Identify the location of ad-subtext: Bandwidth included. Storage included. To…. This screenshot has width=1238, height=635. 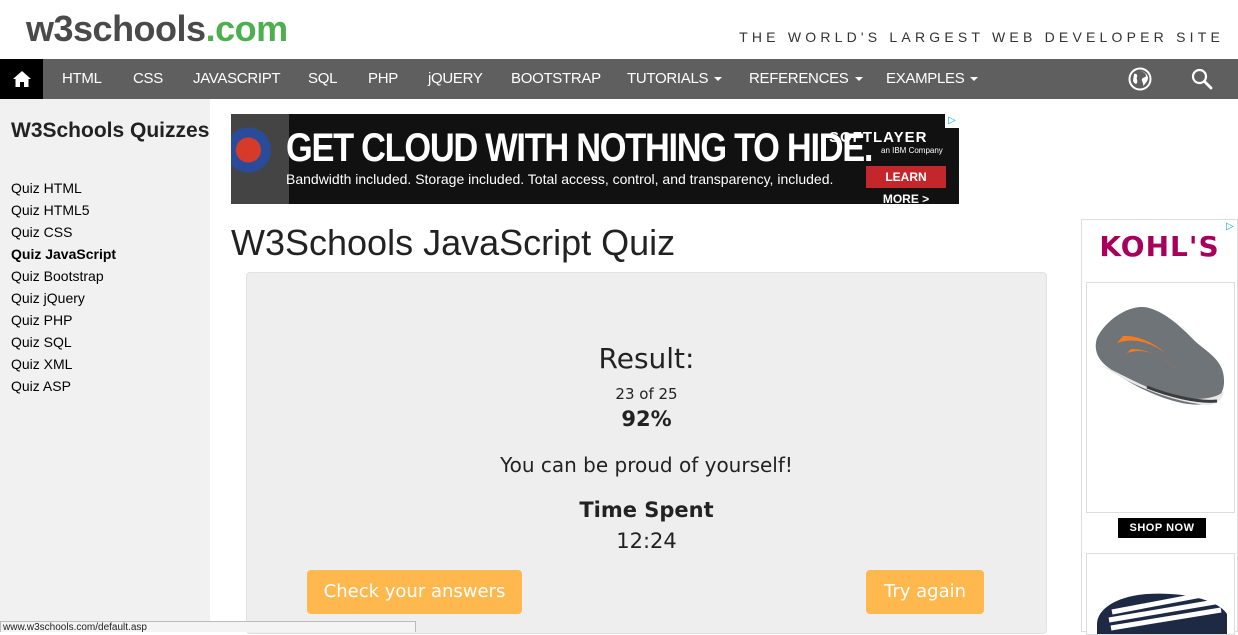
(560, 179).